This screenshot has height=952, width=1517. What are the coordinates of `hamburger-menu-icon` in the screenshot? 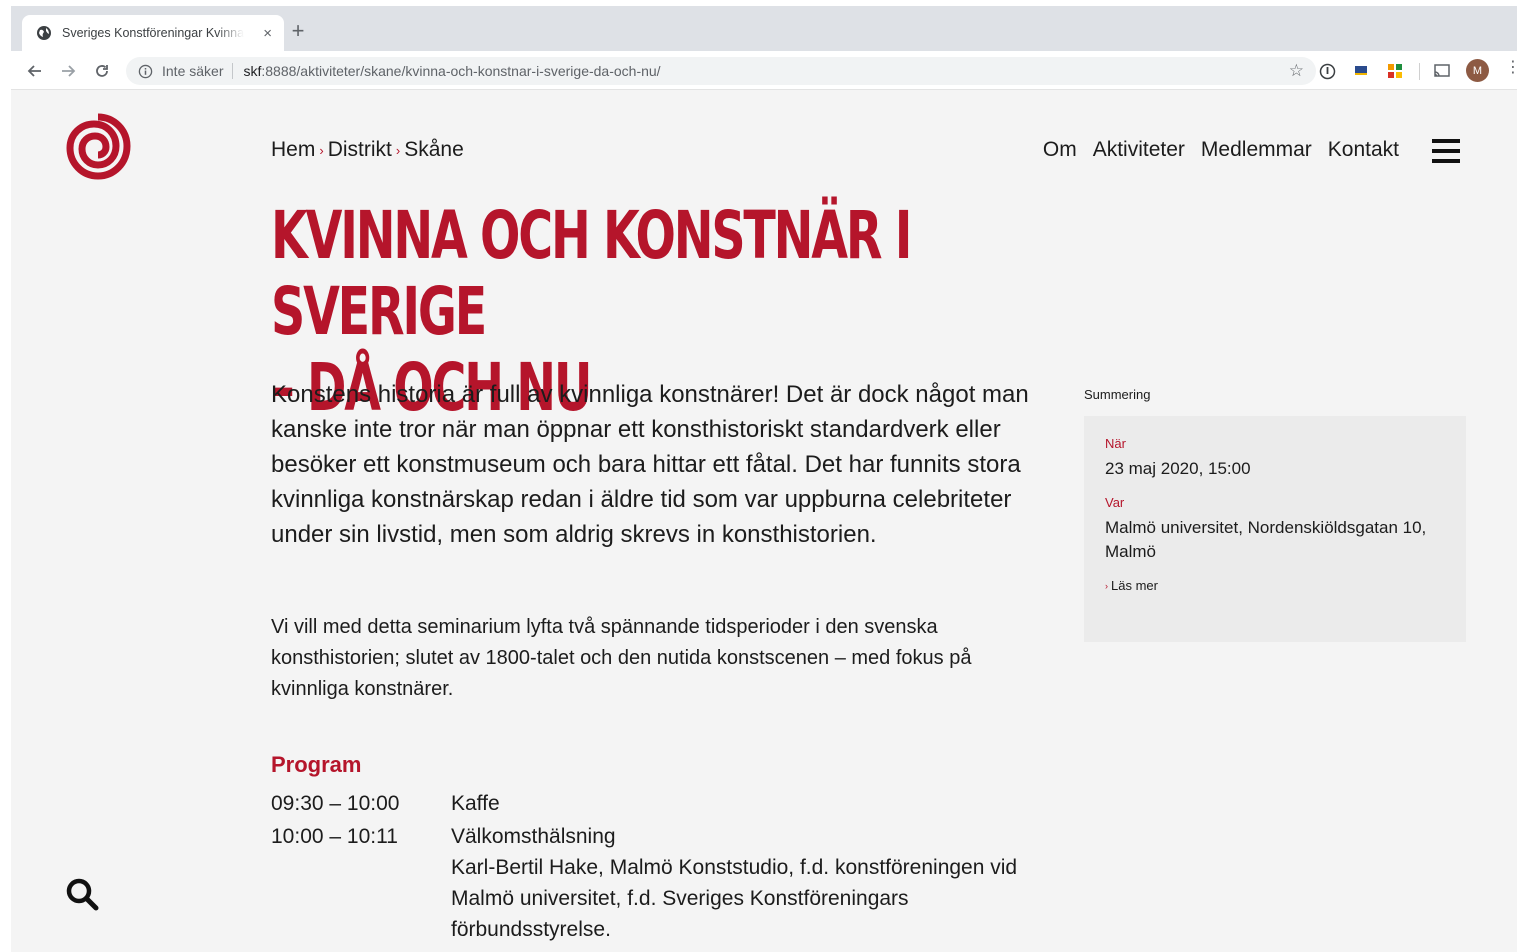 It's located at (1446, 151).